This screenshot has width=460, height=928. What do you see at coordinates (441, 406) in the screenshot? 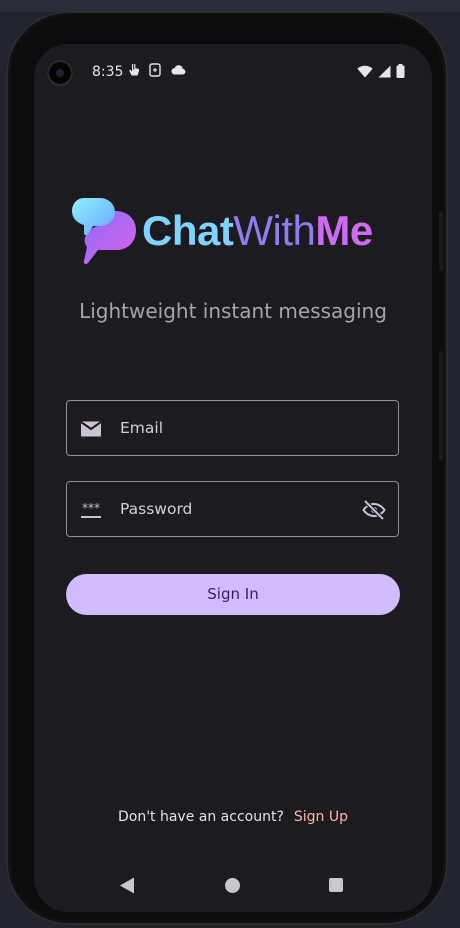
I see `power-button` at bounding box center [441, 406].